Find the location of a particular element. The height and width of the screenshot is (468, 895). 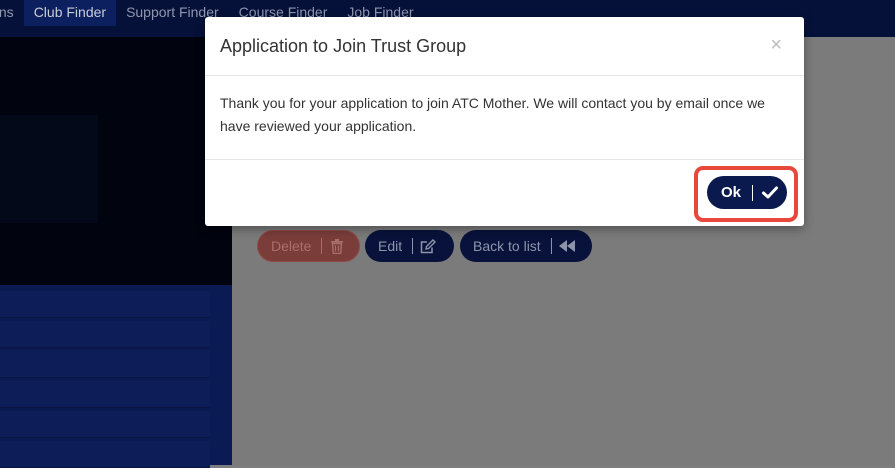

ok-button-label: Ok is located at coordinates (731, 192).